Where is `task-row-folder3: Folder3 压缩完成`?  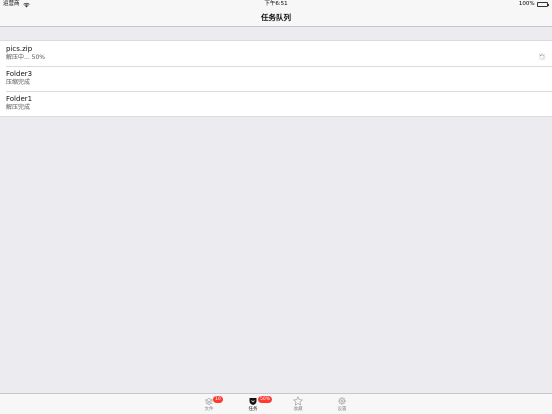 task-row-folder3: Folder3 压缩完成 is located at coordinates (276, 78).